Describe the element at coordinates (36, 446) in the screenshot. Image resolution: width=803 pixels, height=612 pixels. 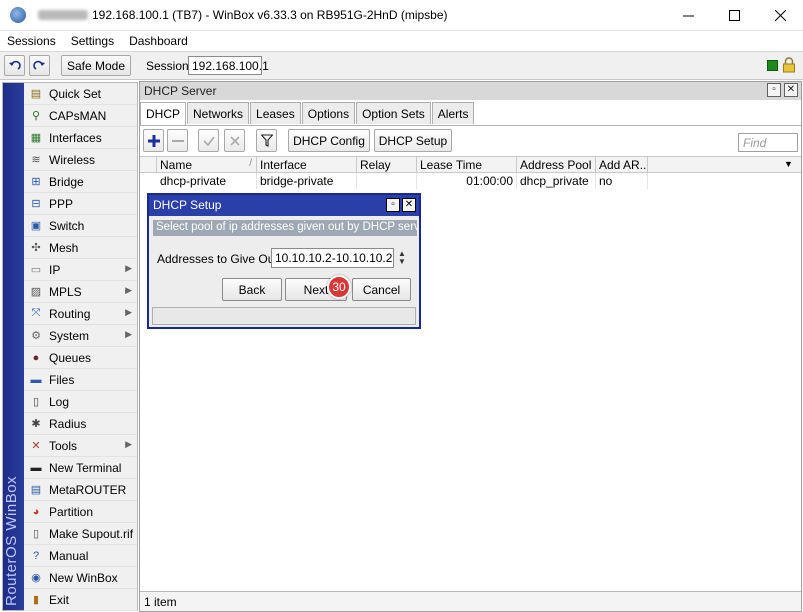
I see `tools-icon: ✕` at that location.